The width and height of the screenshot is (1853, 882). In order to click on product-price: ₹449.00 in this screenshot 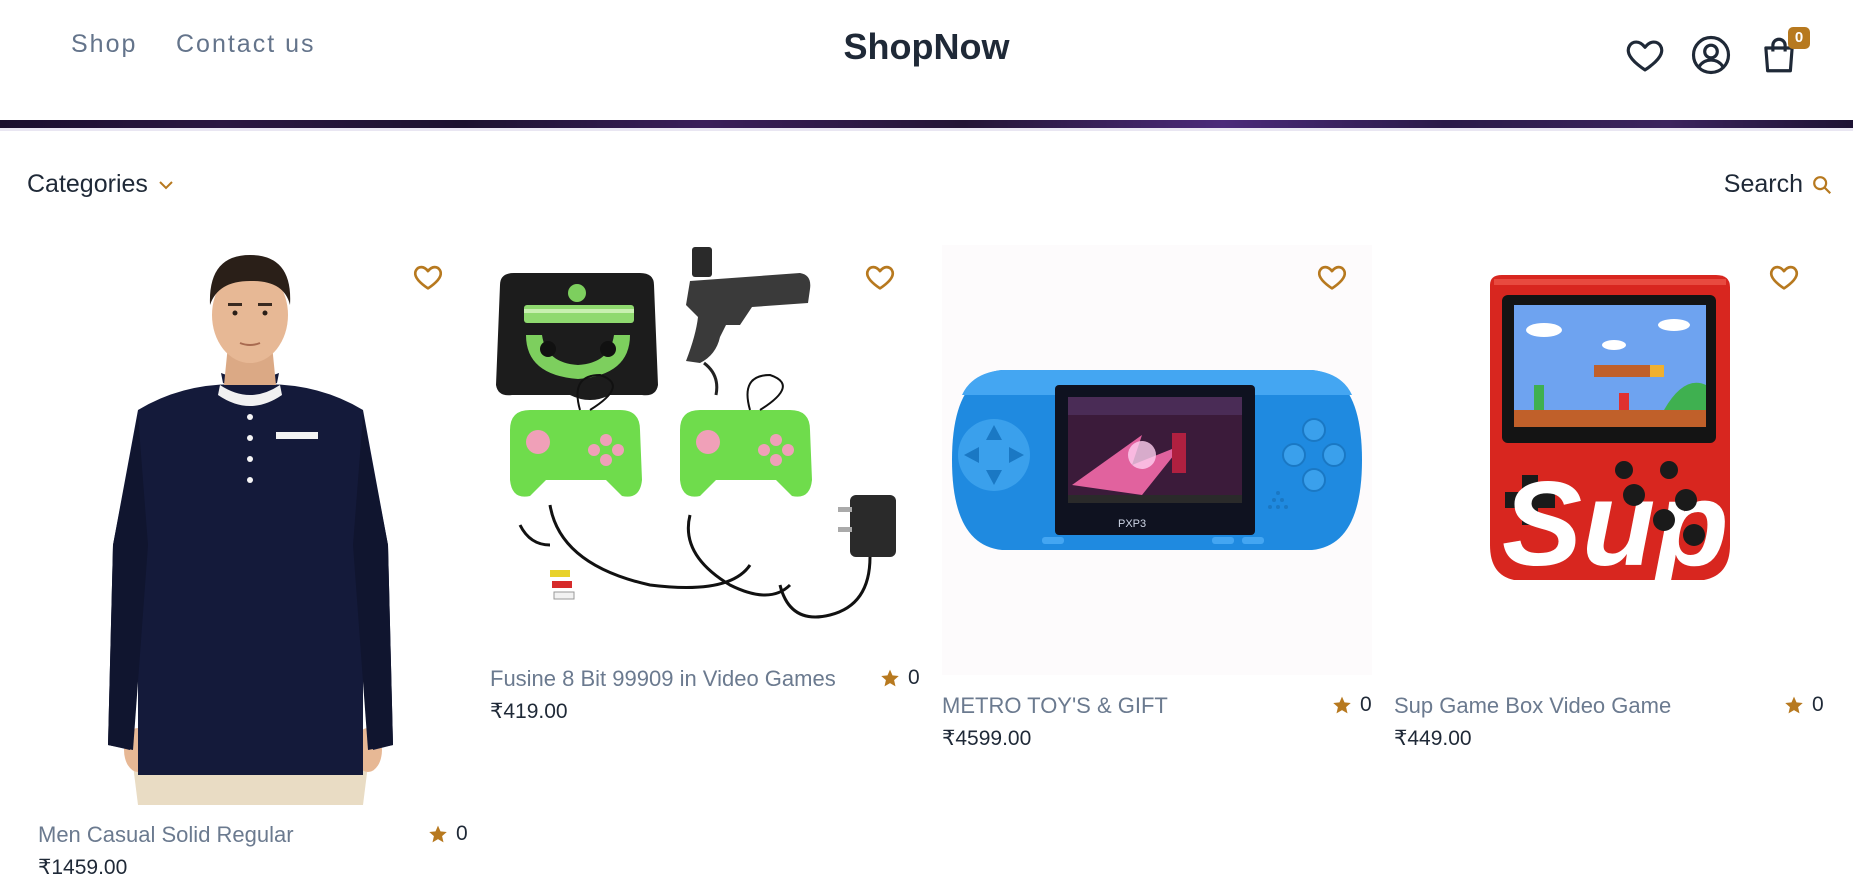, I will do `click(1433, 738)`.